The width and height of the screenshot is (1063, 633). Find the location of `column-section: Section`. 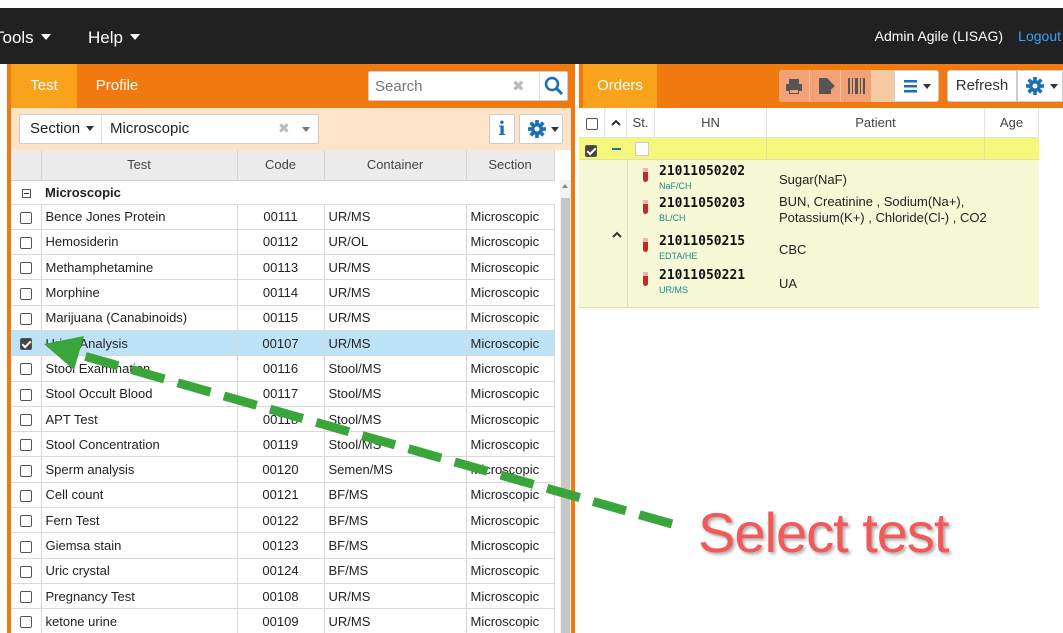

column-section: Section is located at coordinates (510, 165).